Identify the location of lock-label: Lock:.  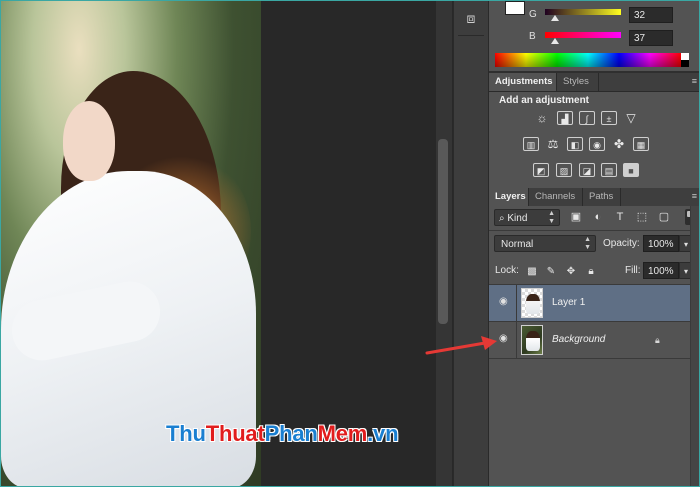
(507, 270).